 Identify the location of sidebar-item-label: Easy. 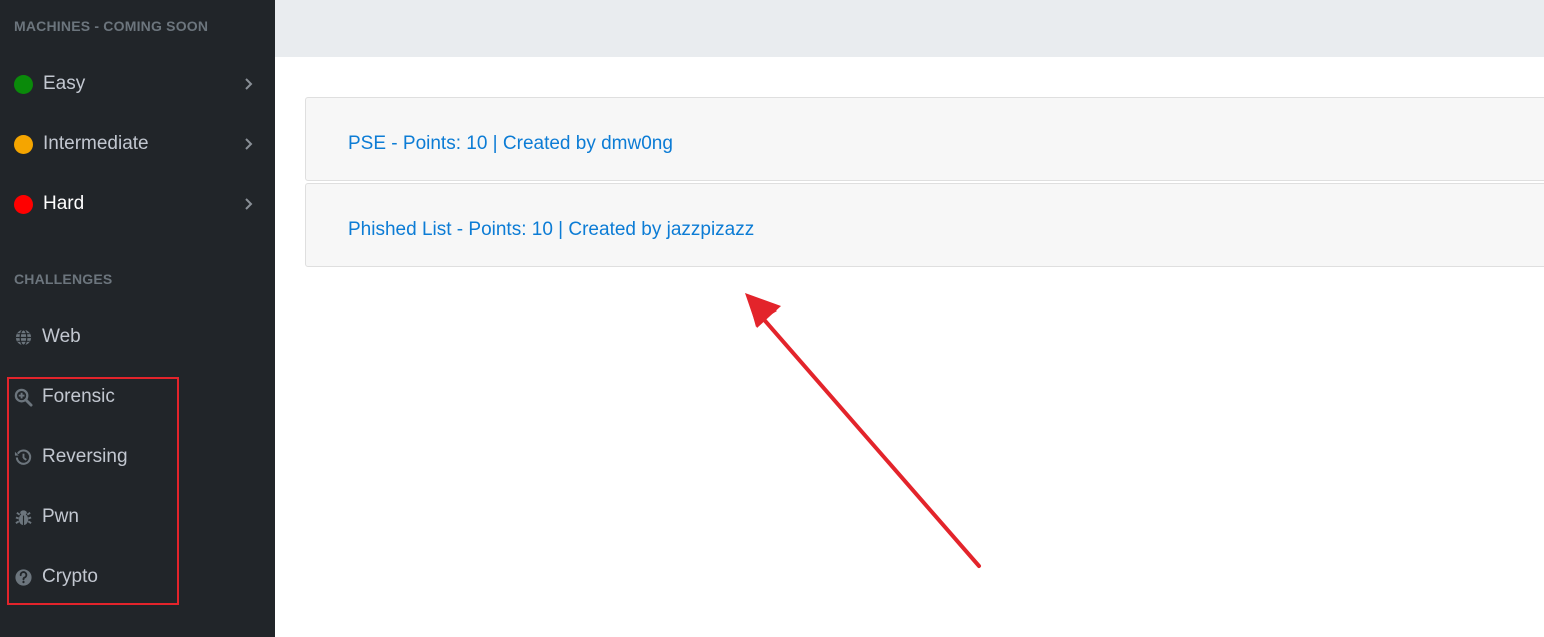
(64, 83).